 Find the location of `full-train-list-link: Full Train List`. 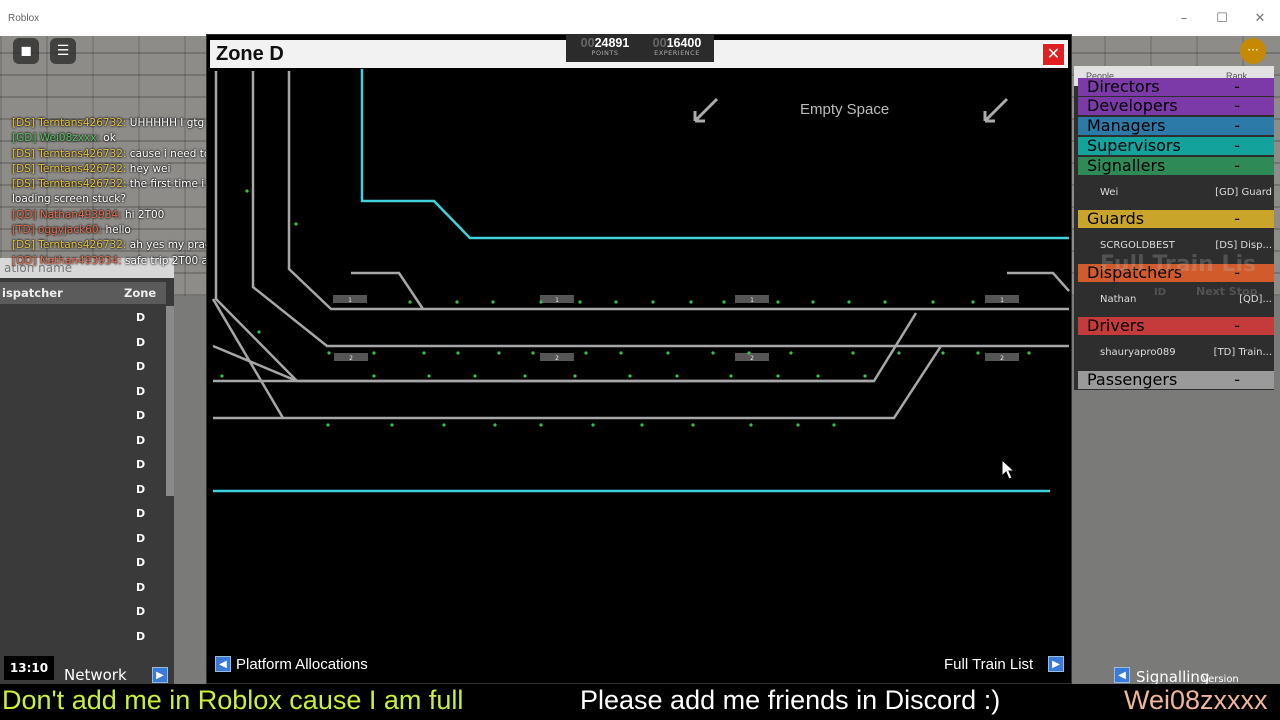

full-train-list-link: Full Train List is located at coordinates (988, 664).